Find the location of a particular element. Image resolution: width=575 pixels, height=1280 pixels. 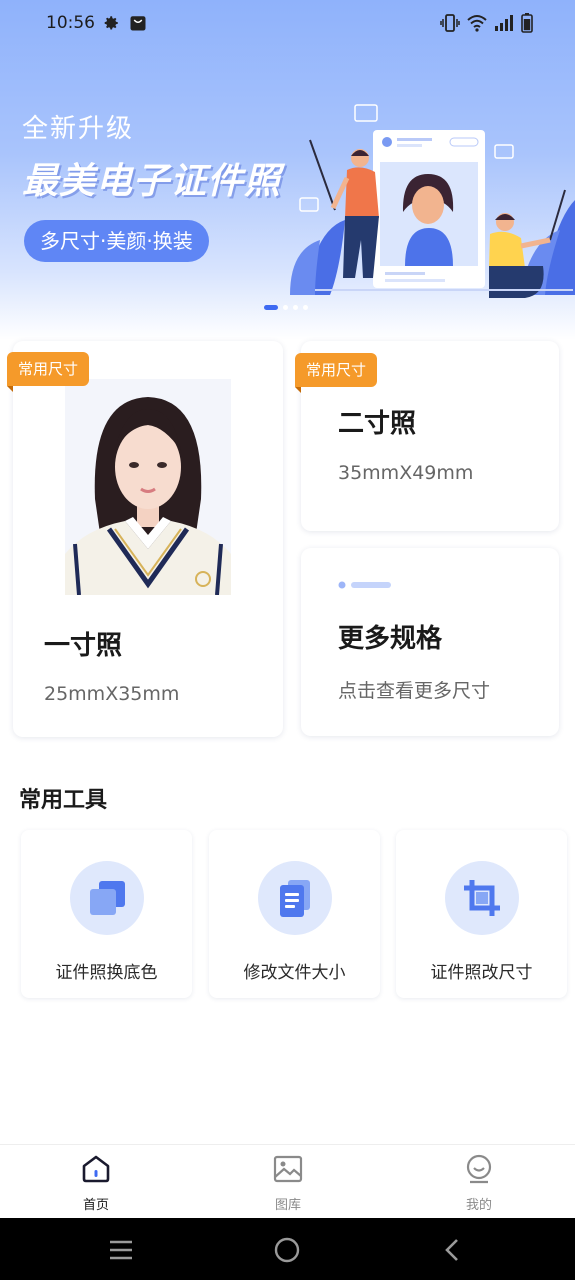

two-inch-size: 35mmX49mm is located at coordinates (406, 473).